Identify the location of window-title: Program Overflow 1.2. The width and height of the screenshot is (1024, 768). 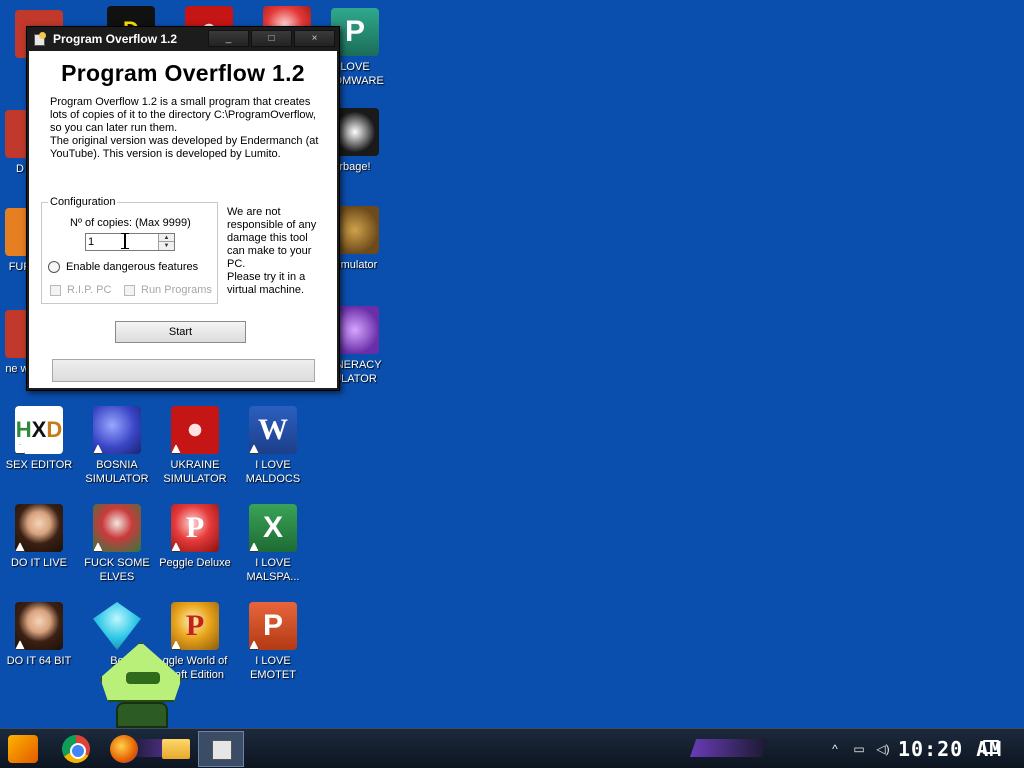
(115, 39).